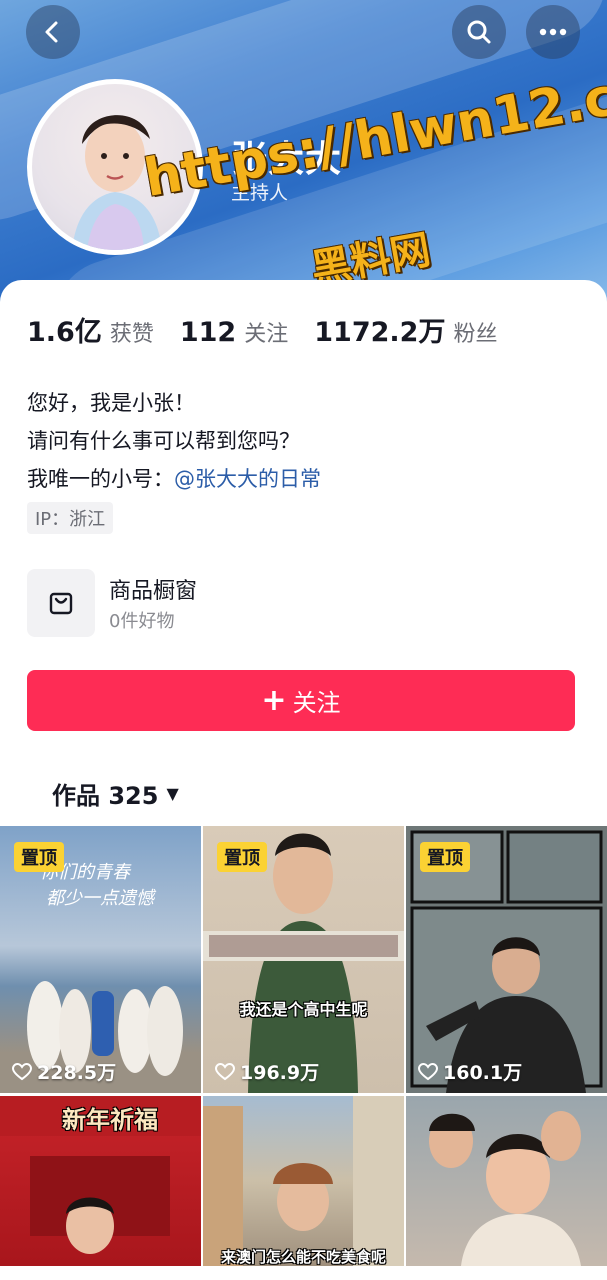 Image resolution: width=607 pixels, height=1280 pixels. What do you see at coordinates (475, 334) in the screenshot?
I see `stat-followers-label: 粉丝` at bounding box center [475, 334].